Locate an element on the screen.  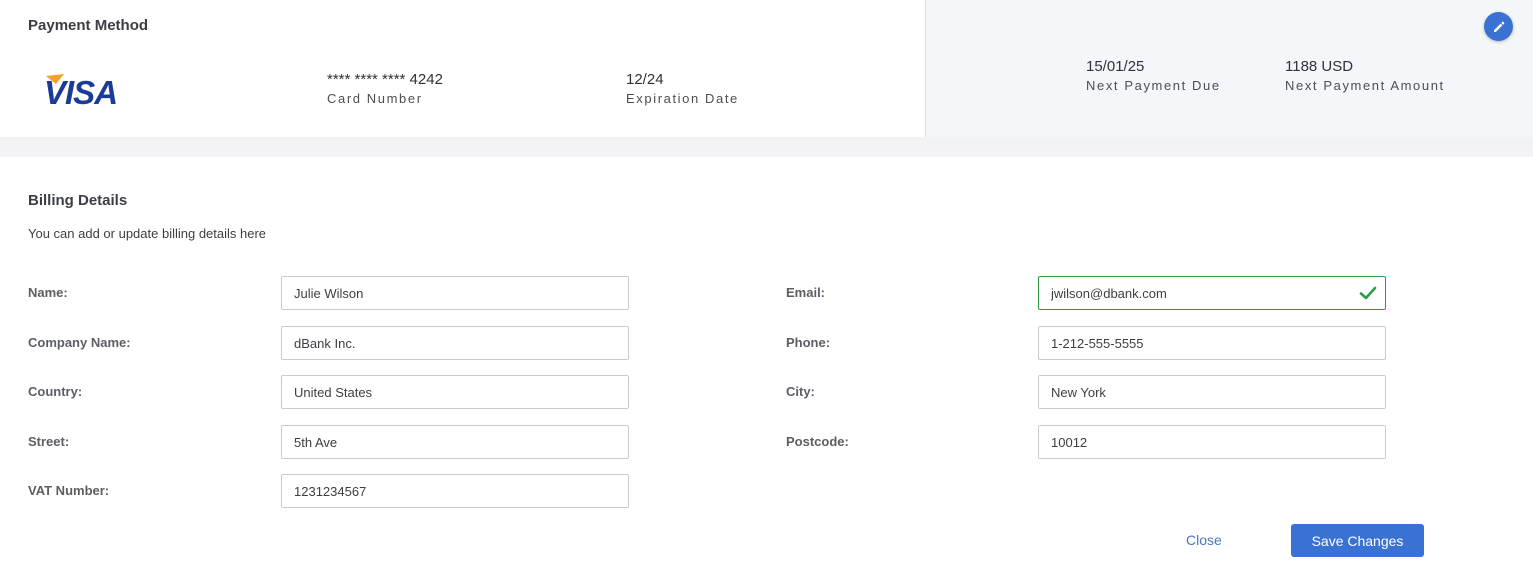
postcode-label: Postcode: is located at coordinates (817, 441).